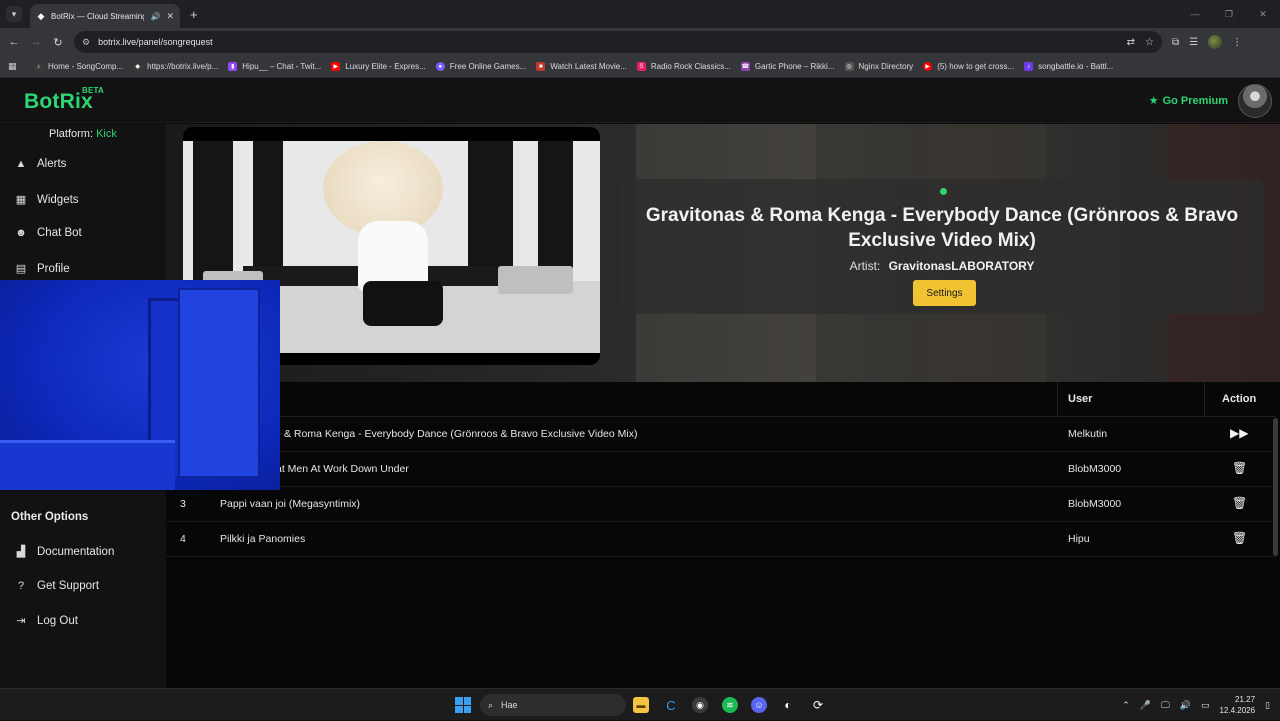 The width and height of the screenshot is (1280, 721). What do you see at coordinates (463, 705) in the screenshot?
I see `windows-start-icon` at bounding box center [463, 705].